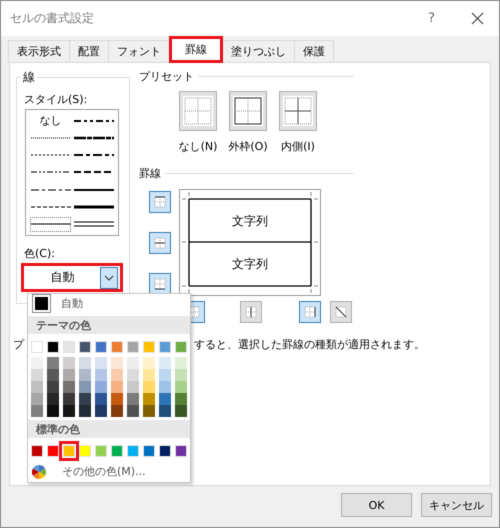 This screenshot has width=500, height=528. I want to click on dialog-button: OK, so click(376, 505).